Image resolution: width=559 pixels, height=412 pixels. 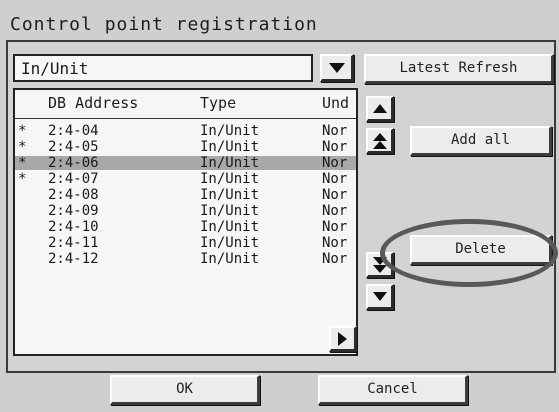 I want to click on scroll-down-button, so click(x=380, y=297).